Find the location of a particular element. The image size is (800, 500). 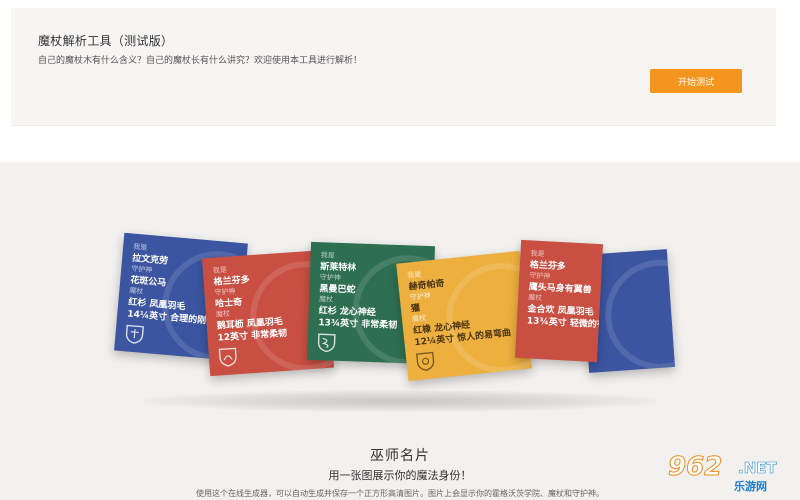

card-wand-length: 13¾英寸 非常柔韧 is located at coordinates (358, 324).